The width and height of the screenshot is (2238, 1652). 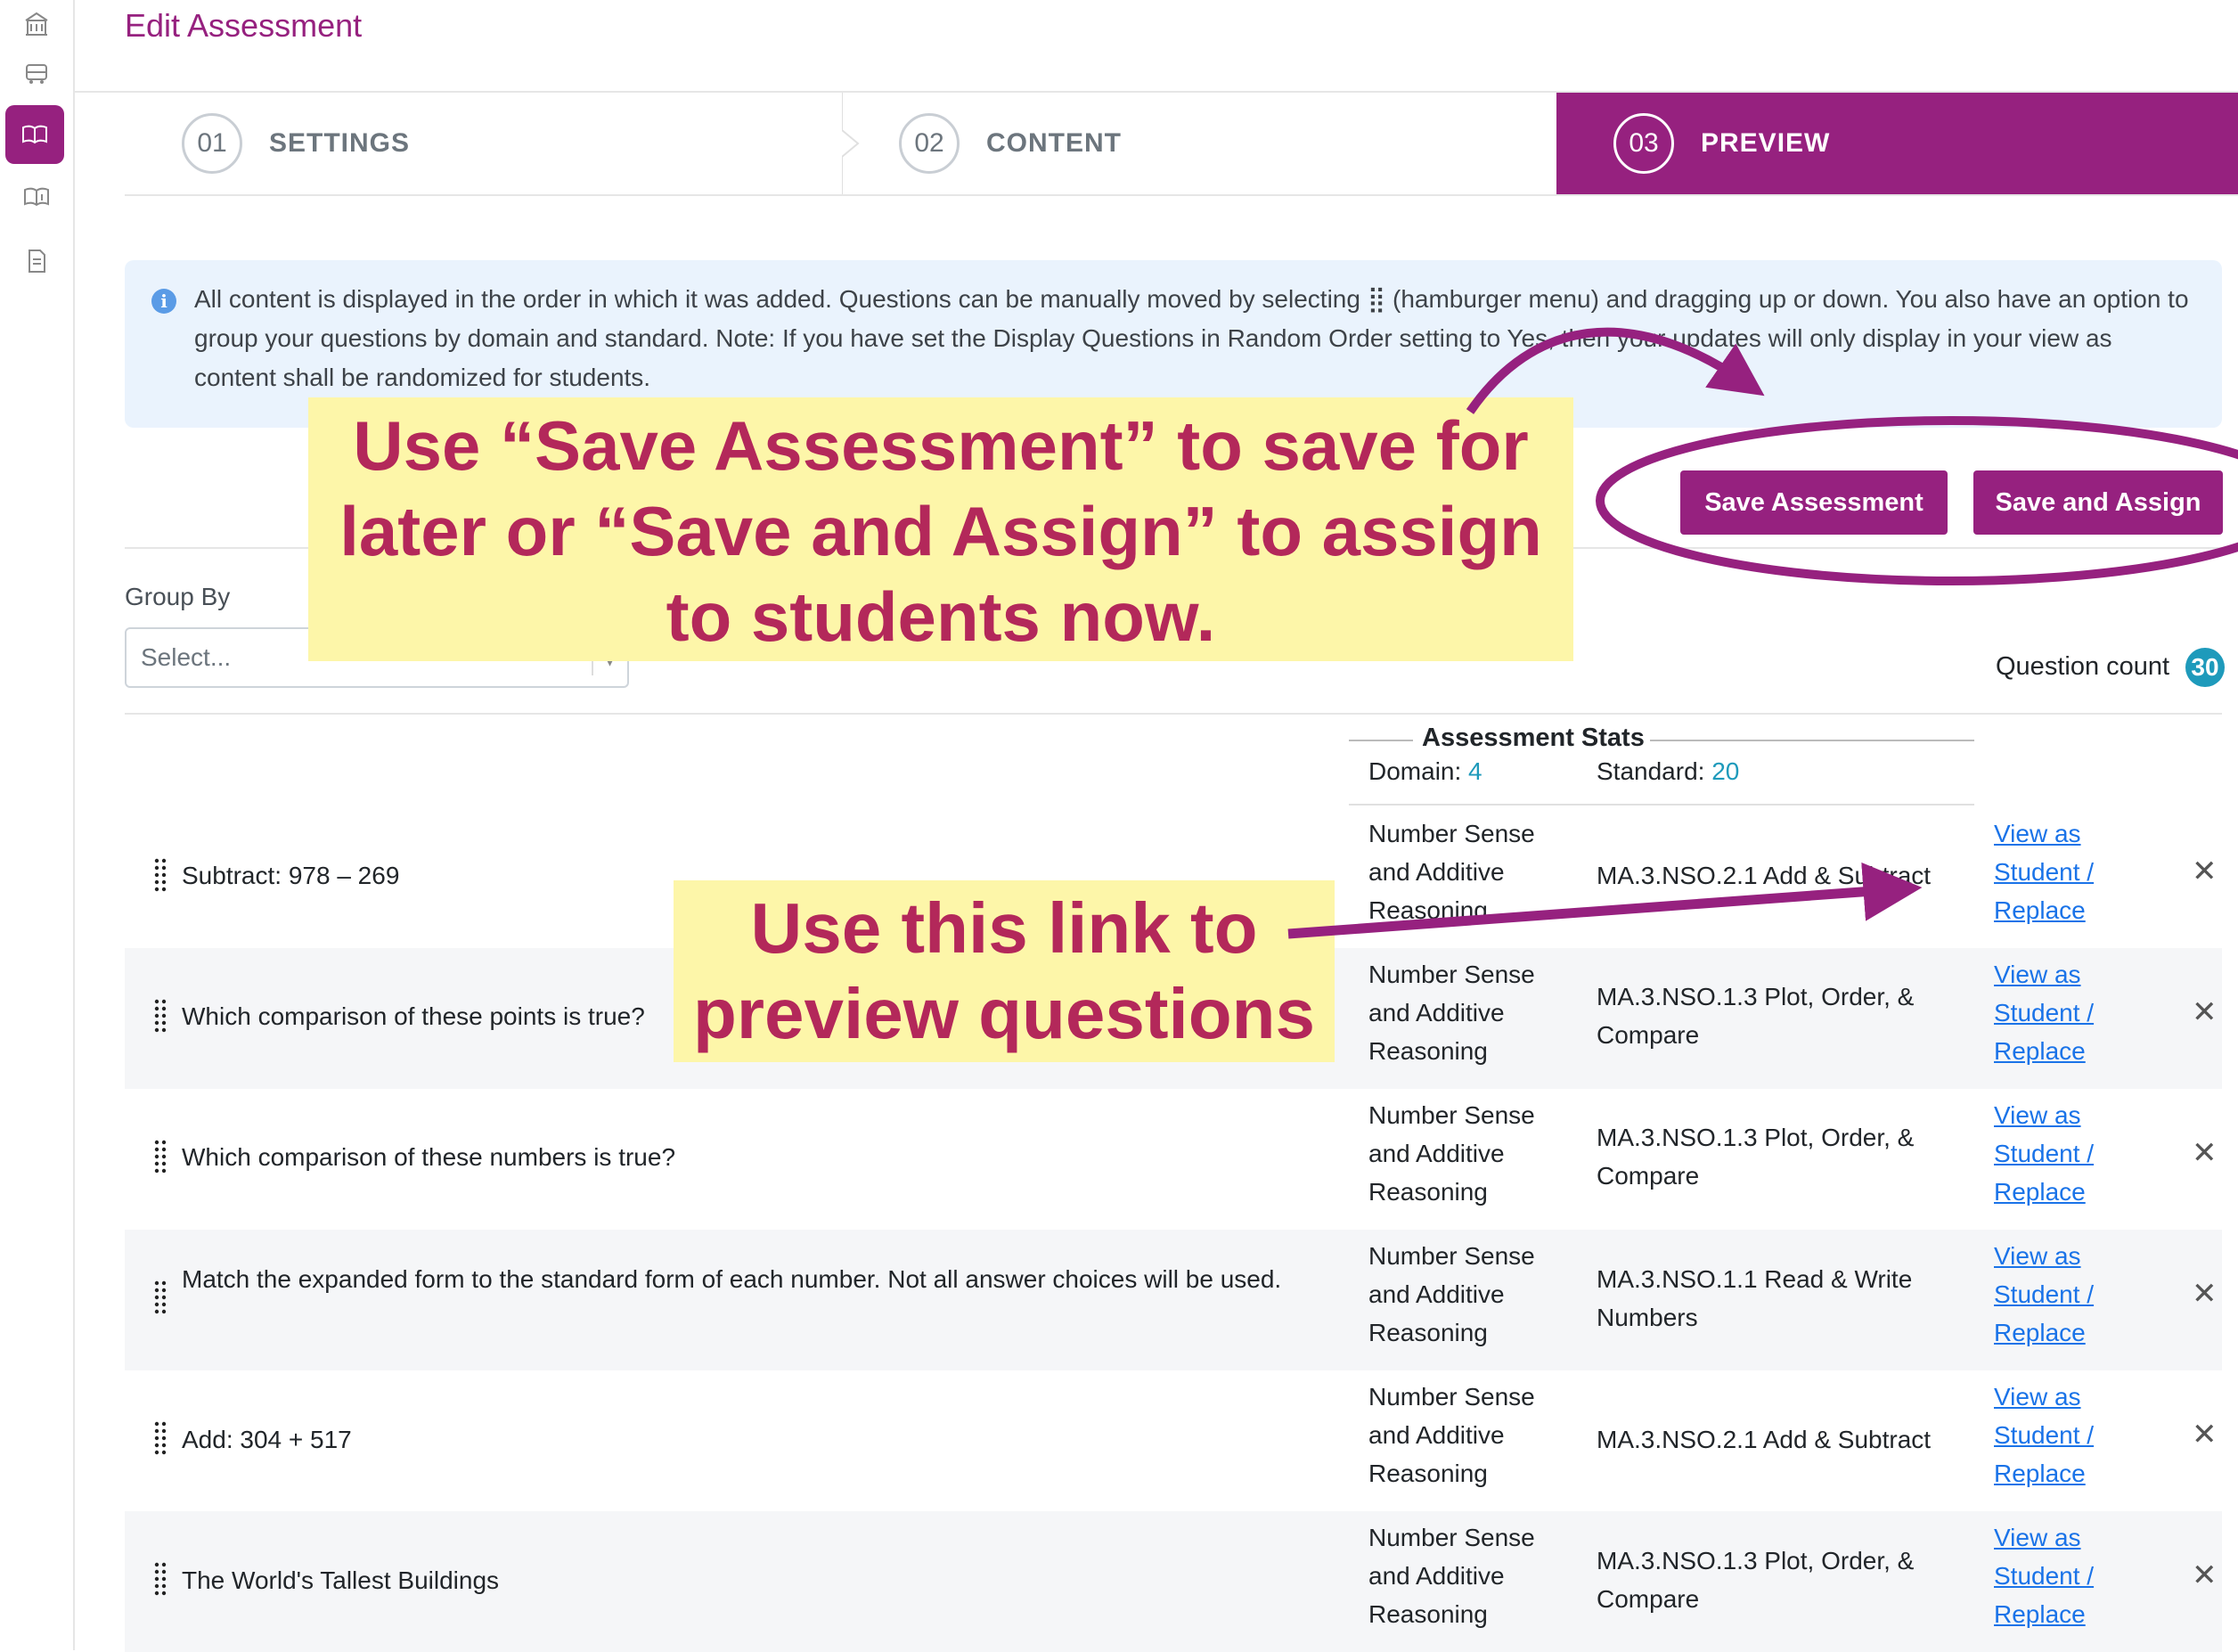 What do you see at coordinates (1917, 500) in the screenshot?
I see `highlight-ellipse` at bounding box center [1917, 500].